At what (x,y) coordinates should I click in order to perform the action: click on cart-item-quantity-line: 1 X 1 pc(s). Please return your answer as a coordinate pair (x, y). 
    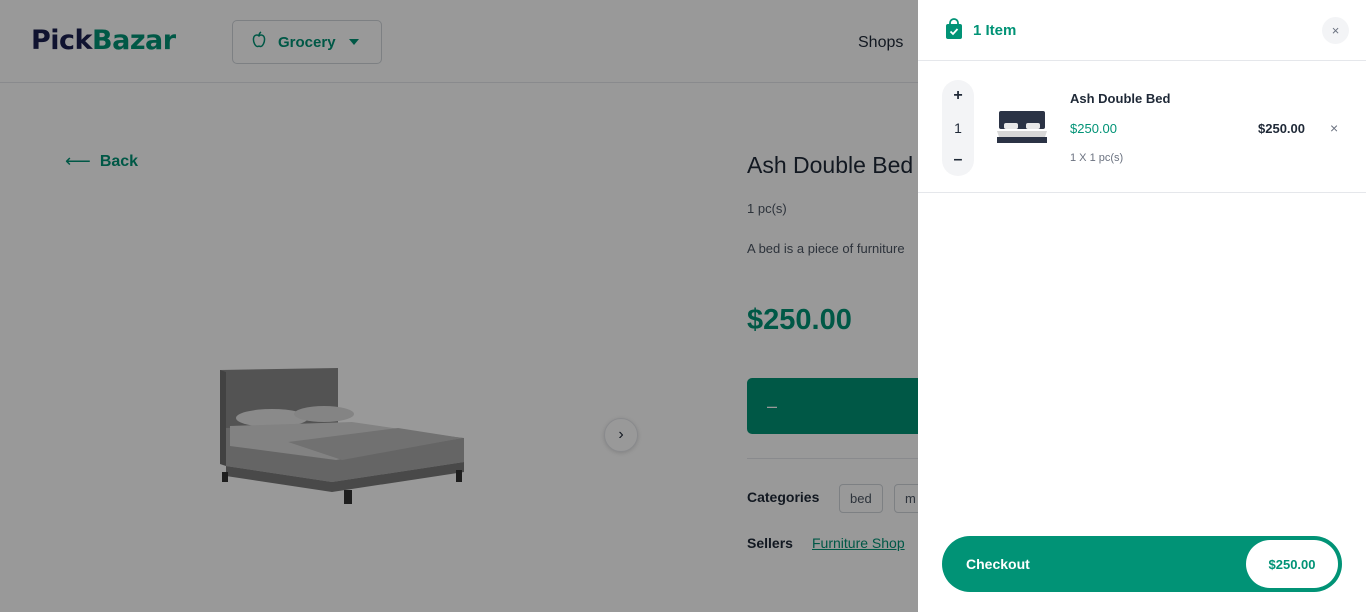
    Looking at the image, I should click on (1097, 158).